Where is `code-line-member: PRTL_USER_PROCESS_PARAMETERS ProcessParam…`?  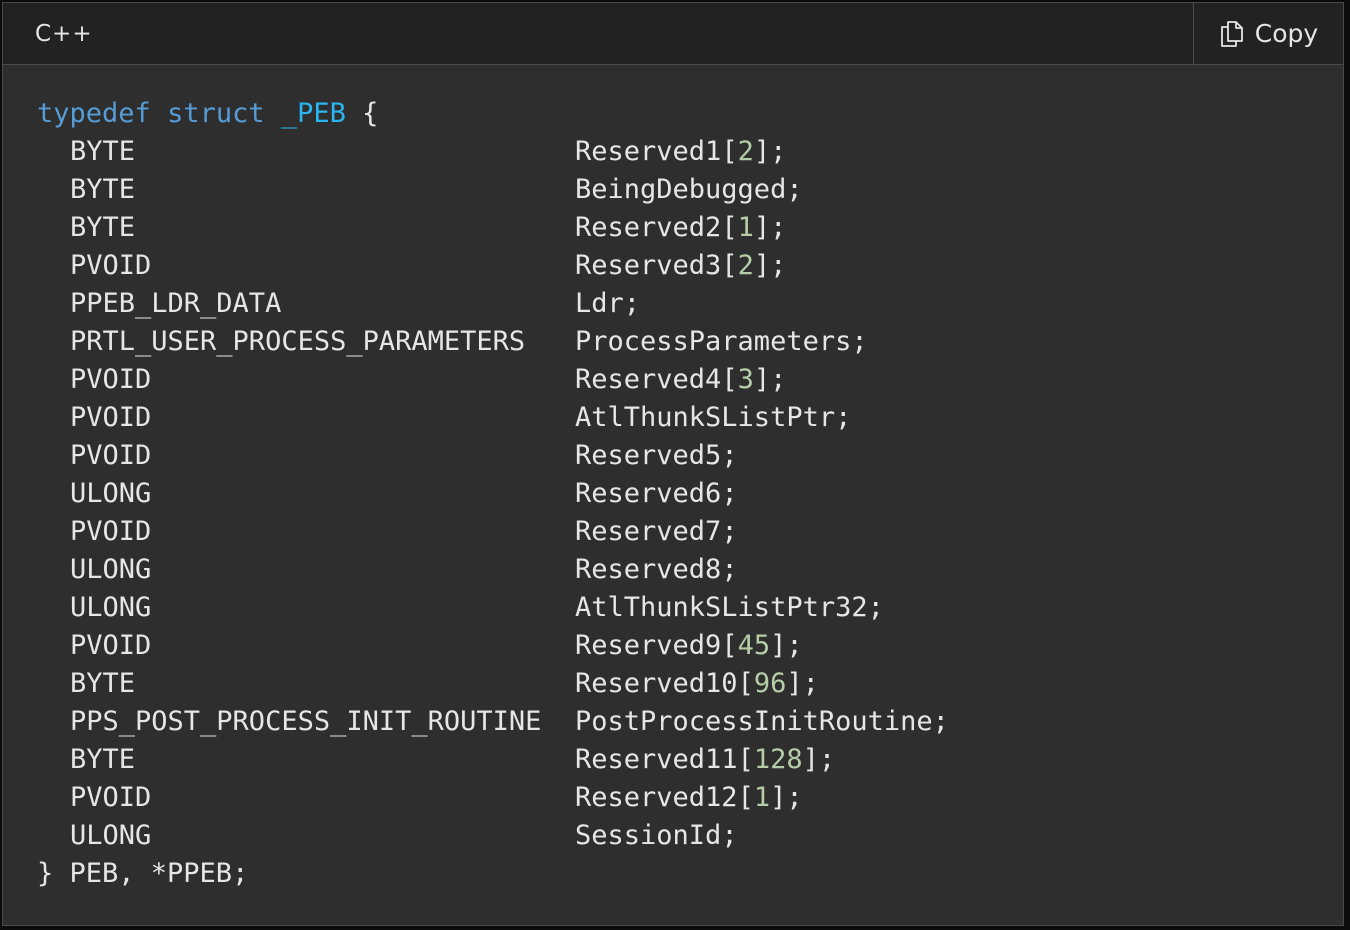 code-line-member: PRTL_USER_PROCESS_PARAMETERS ProcessParam… is located at coordinates (690, 342).